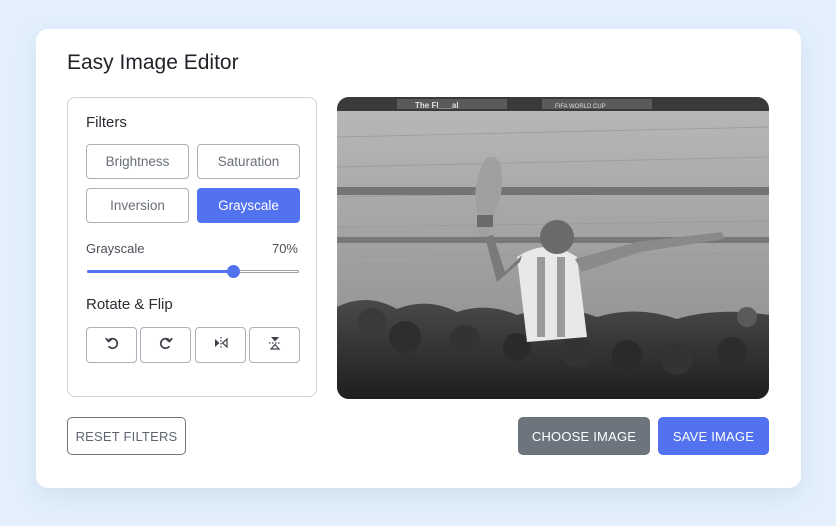 This screenshot has width=836, height=526. I want to click on filter-inversion-button: Inversion, so click(137, 205).